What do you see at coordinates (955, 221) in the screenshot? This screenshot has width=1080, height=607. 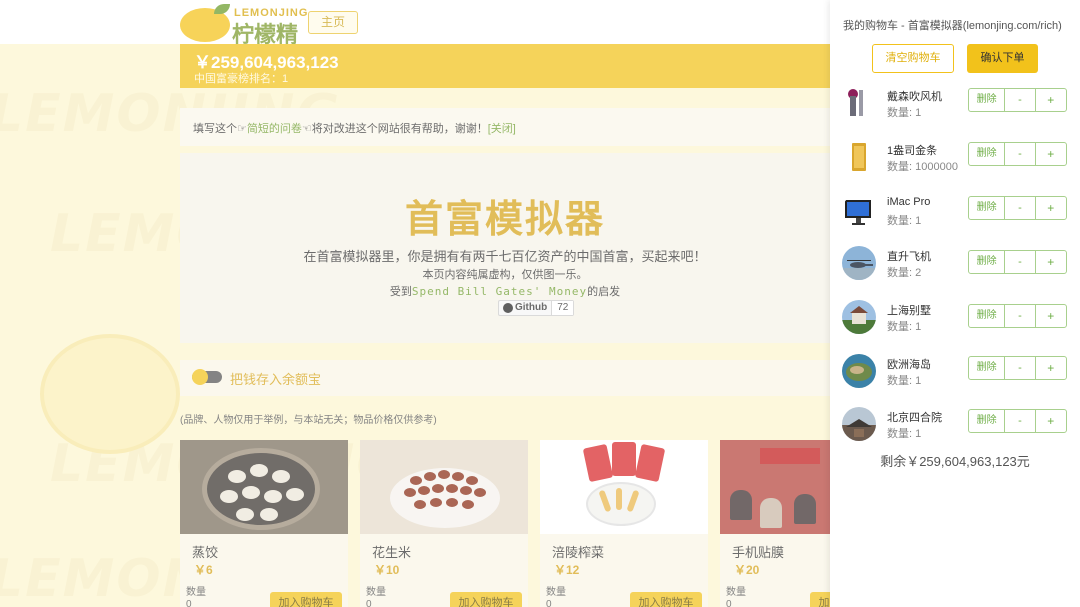 I see `cart-item: iMac Pro 数量: 1 删除 - +` at bounding box center [955, 221].